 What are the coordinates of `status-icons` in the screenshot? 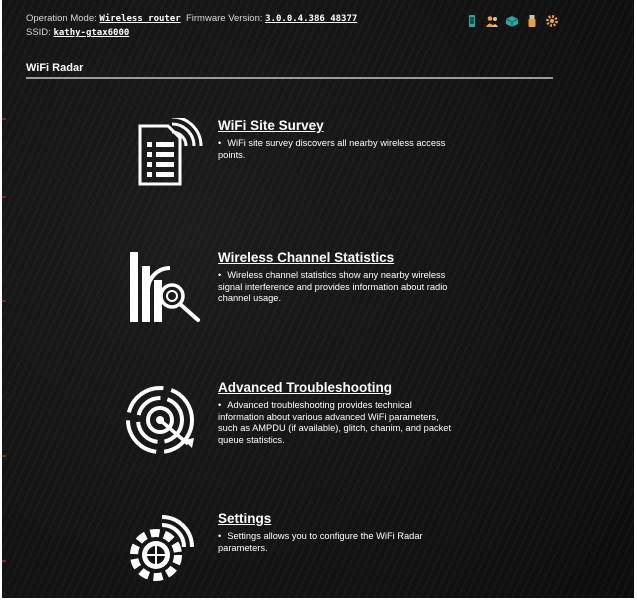 It's located at (512, 21).